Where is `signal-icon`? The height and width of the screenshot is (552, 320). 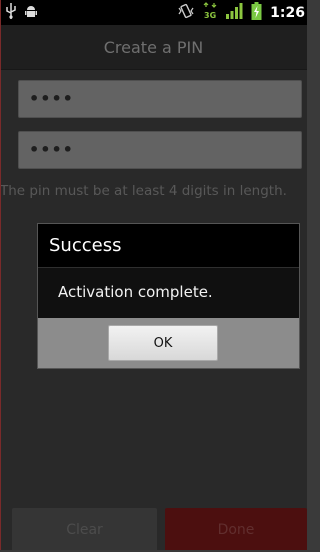 signal-icon is located at coordinates (234, 12).